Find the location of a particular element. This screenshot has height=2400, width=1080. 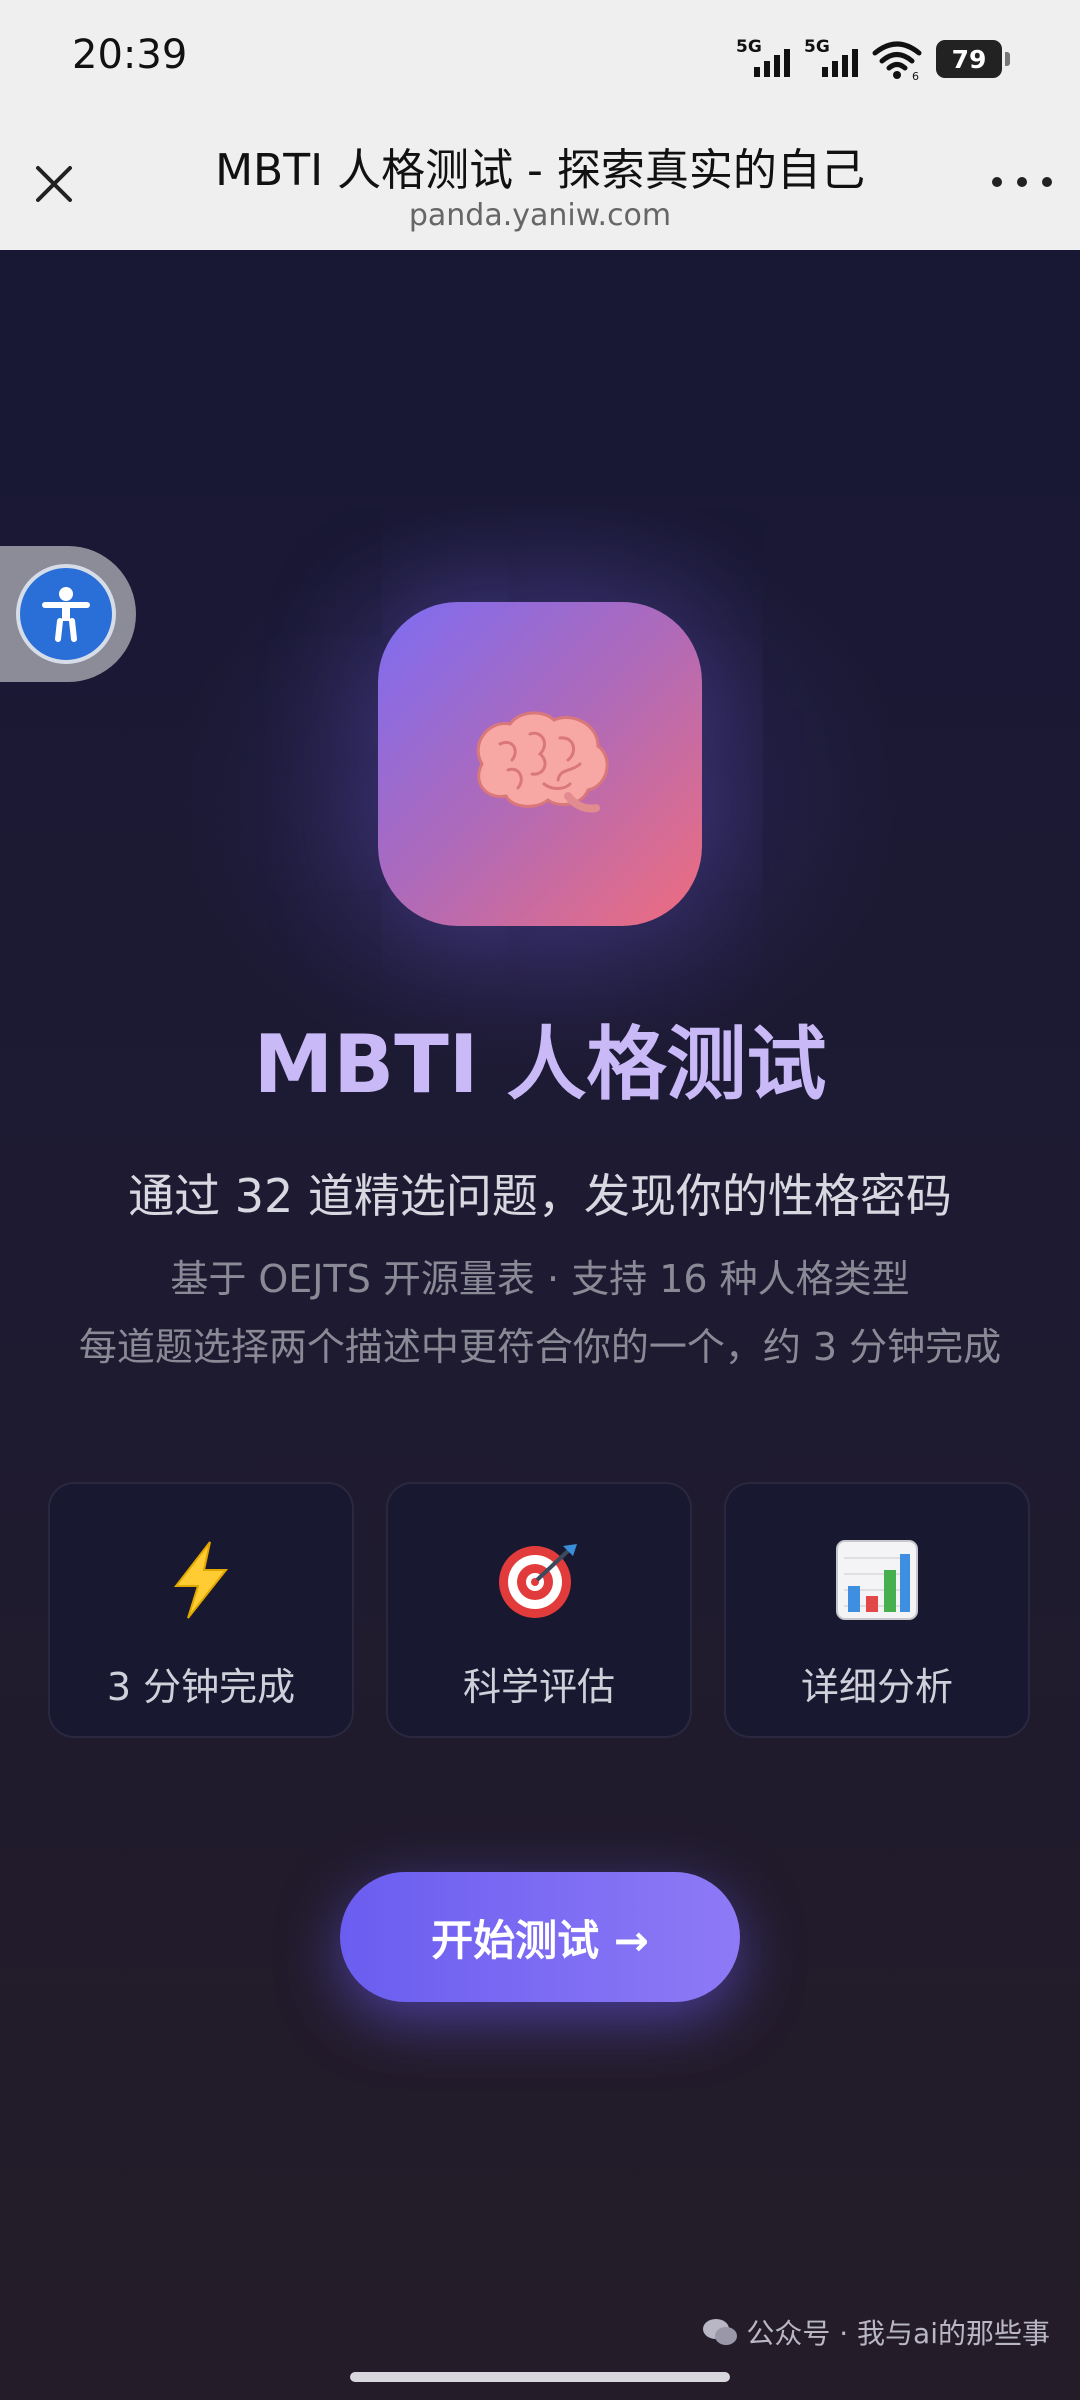

wifi-badge: 6 is located at coordinates (915, 75).